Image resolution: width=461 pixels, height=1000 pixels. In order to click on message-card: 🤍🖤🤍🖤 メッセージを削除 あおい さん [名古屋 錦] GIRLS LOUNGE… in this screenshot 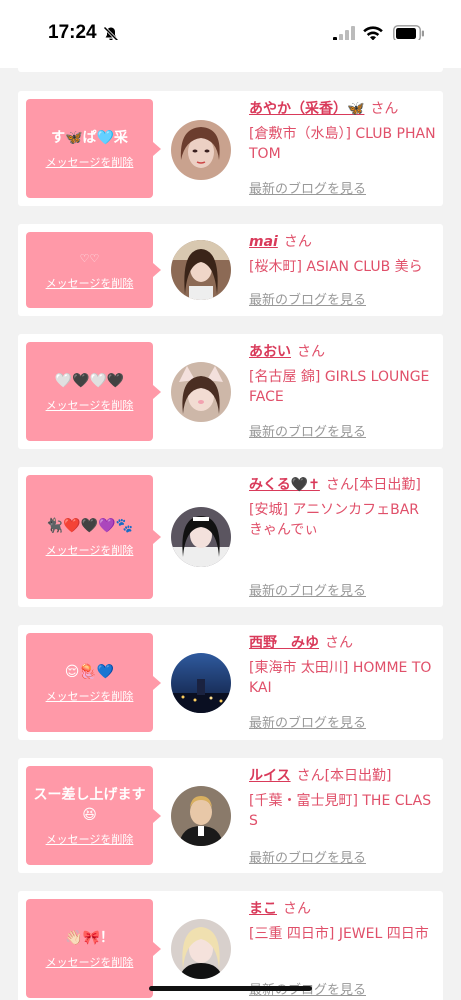, I will do `click(230, 391)`.